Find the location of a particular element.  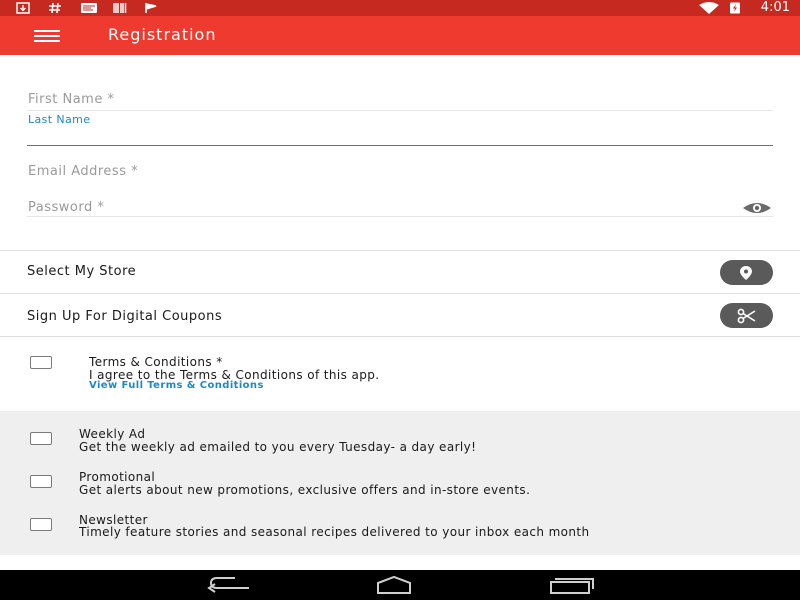

last-name-field-label: Last Name is located at coordinates (59, 119).